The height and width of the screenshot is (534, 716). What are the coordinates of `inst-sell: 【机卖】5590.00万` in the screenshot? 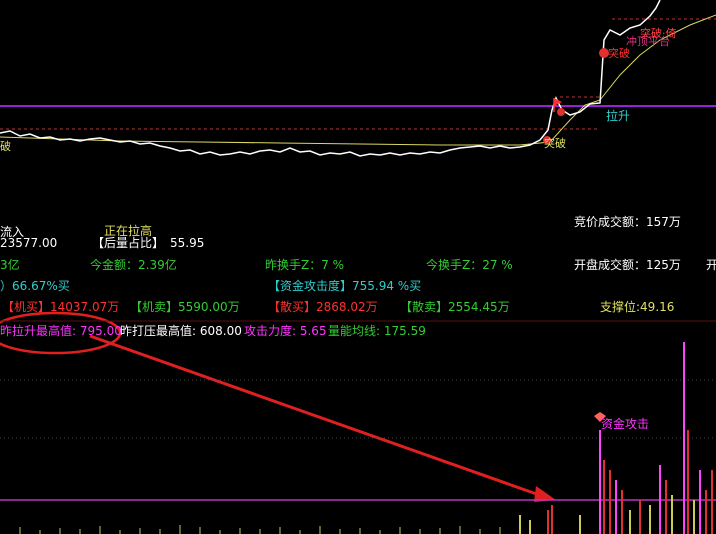 It's located at (185, 307).